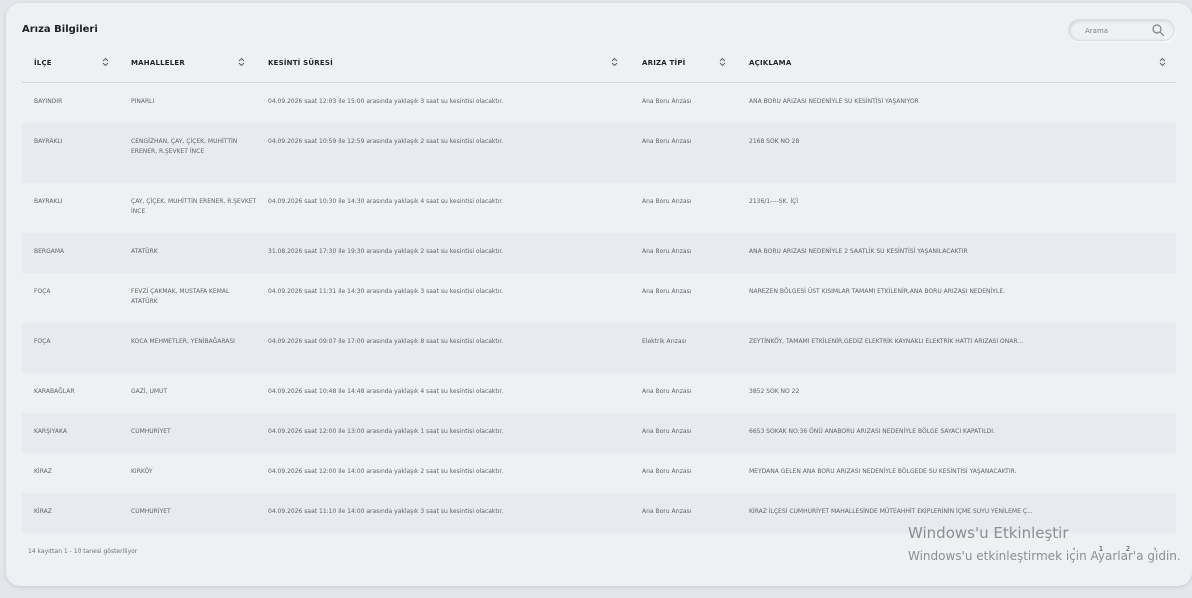 The image size is (1192, 598). What do you see at coordinates (142, 471) in the screenshot?
I see `cell-mahalleler: KIRKÖY` at bounding box center [142, 471].